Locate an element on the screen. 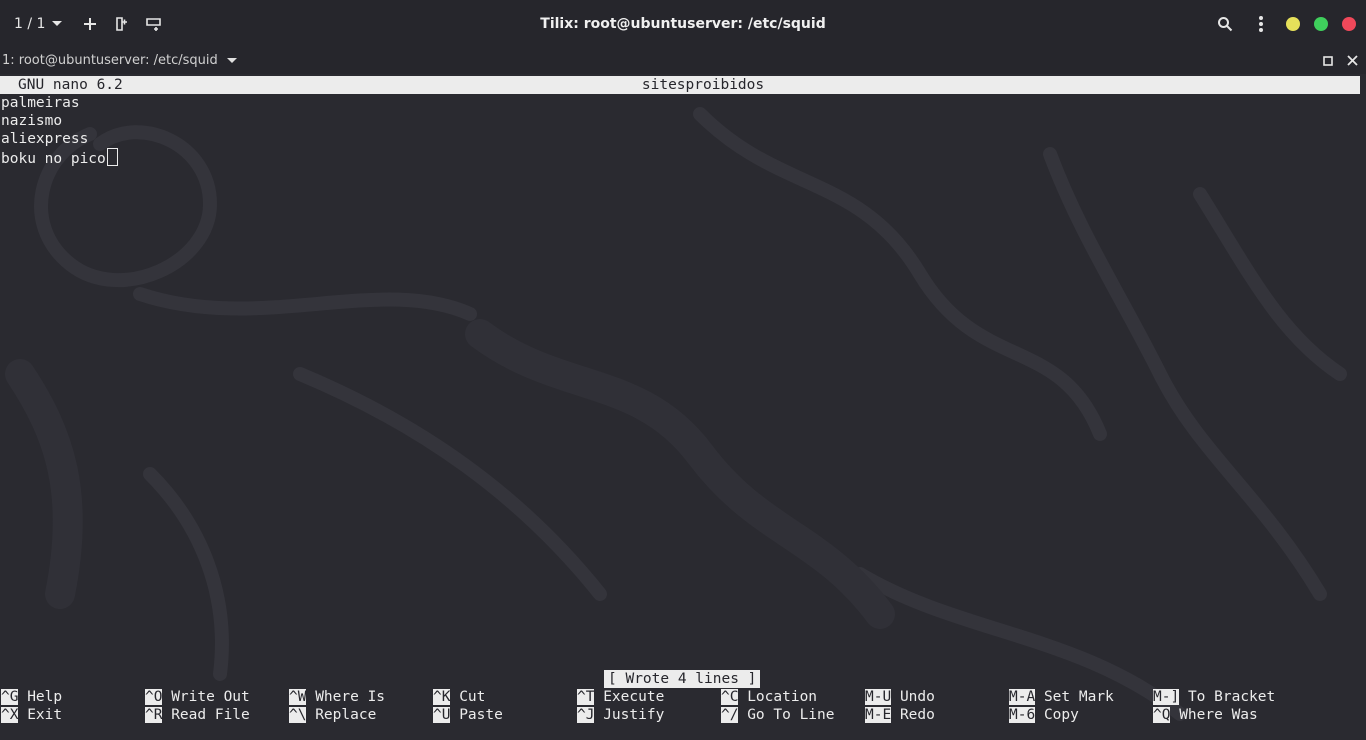 This screenshot has width=1366, height=740. shortcut-exit: ^X Exit is located at coordinates (31, 715).